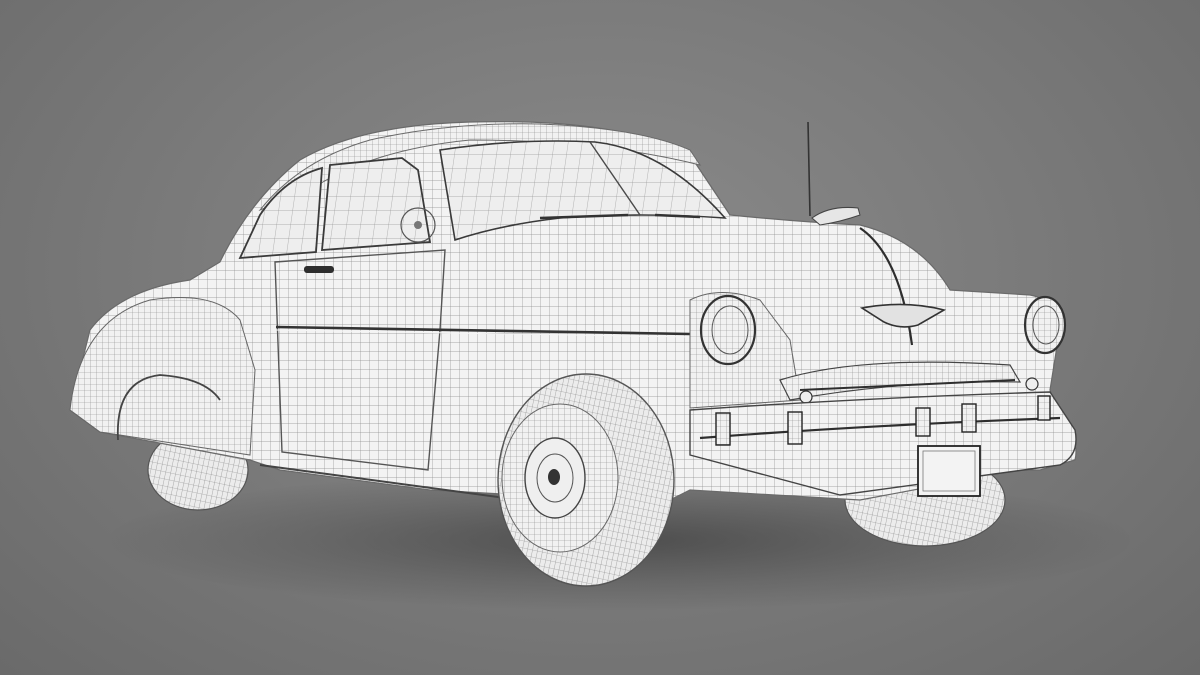 The width and height of the screenshot is (1200, 675). I want to click on front-left-wheel, so click(586, 480).